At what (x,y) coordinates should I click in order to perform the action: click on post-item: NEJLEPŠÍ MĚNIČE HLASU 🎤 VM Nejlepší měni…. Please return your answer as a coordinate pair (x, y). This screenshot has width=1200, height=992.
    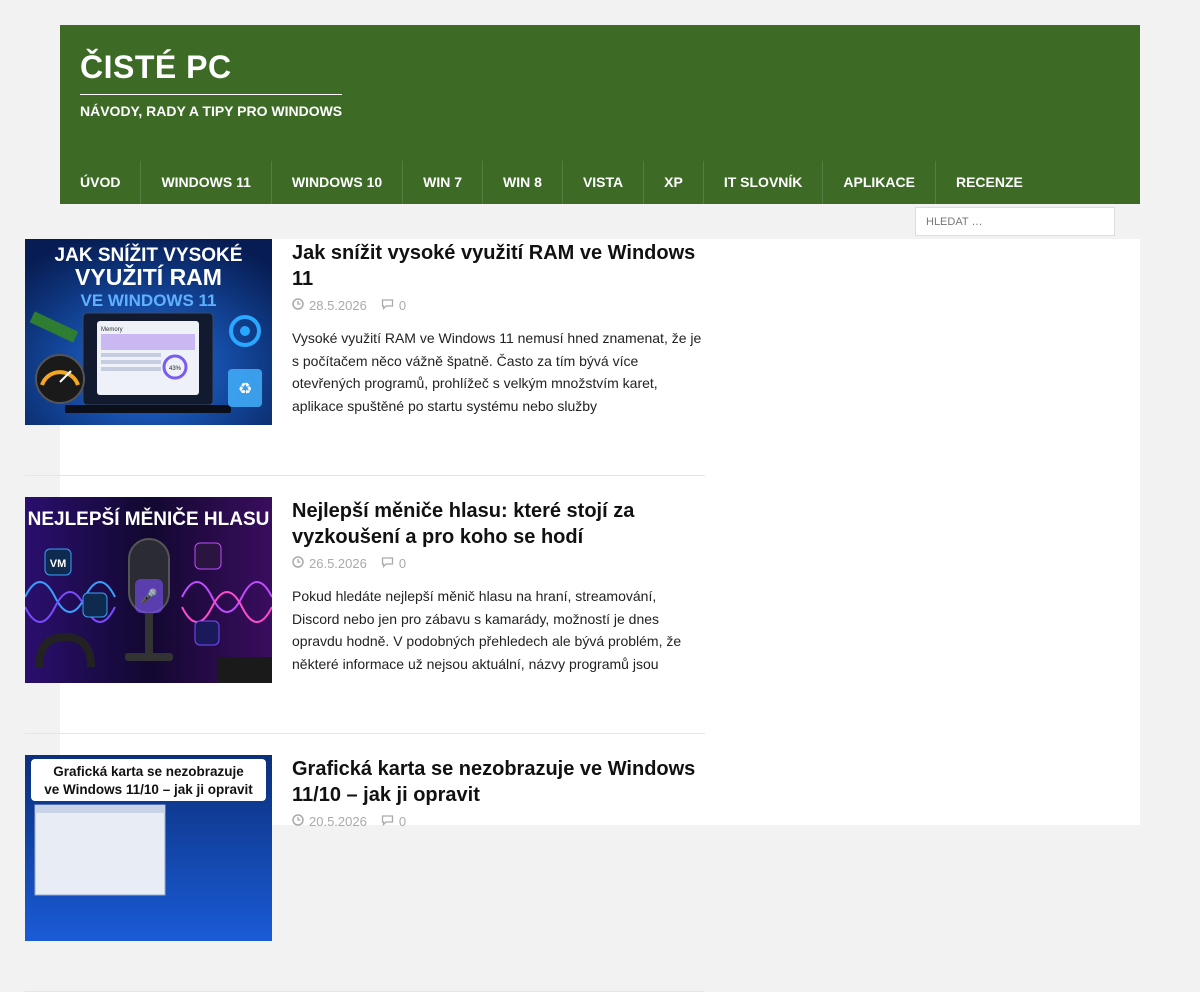
    Looking at the image, I should click on (365, 615).